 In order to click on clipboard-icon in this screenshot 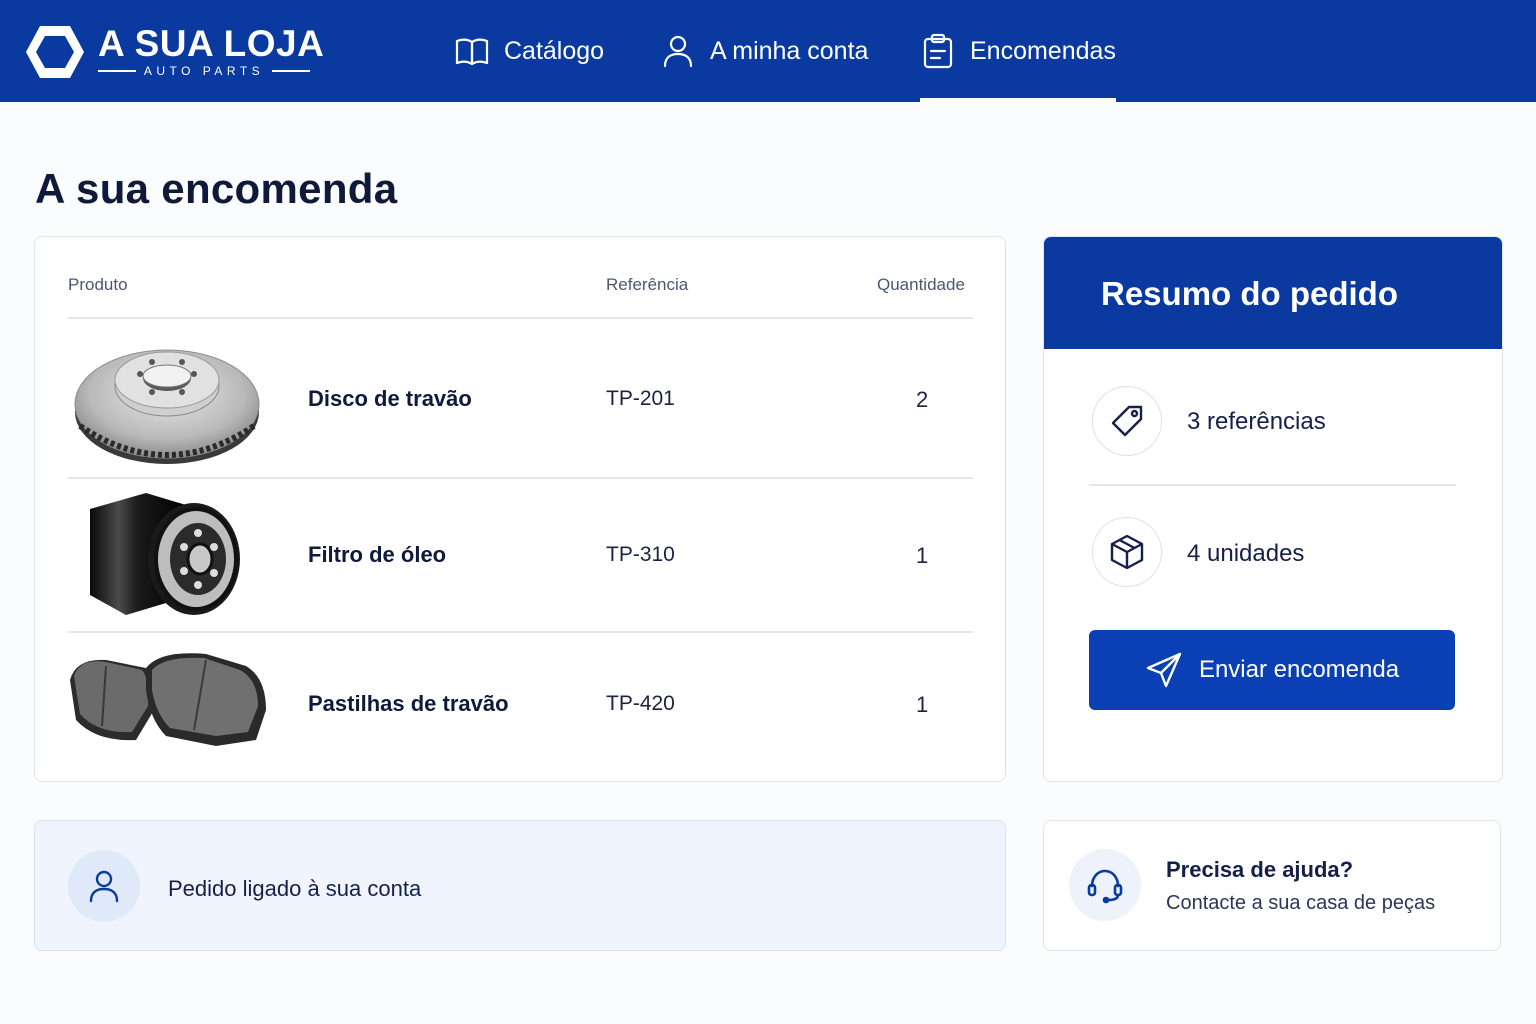, I will do `click(938, 51)`.